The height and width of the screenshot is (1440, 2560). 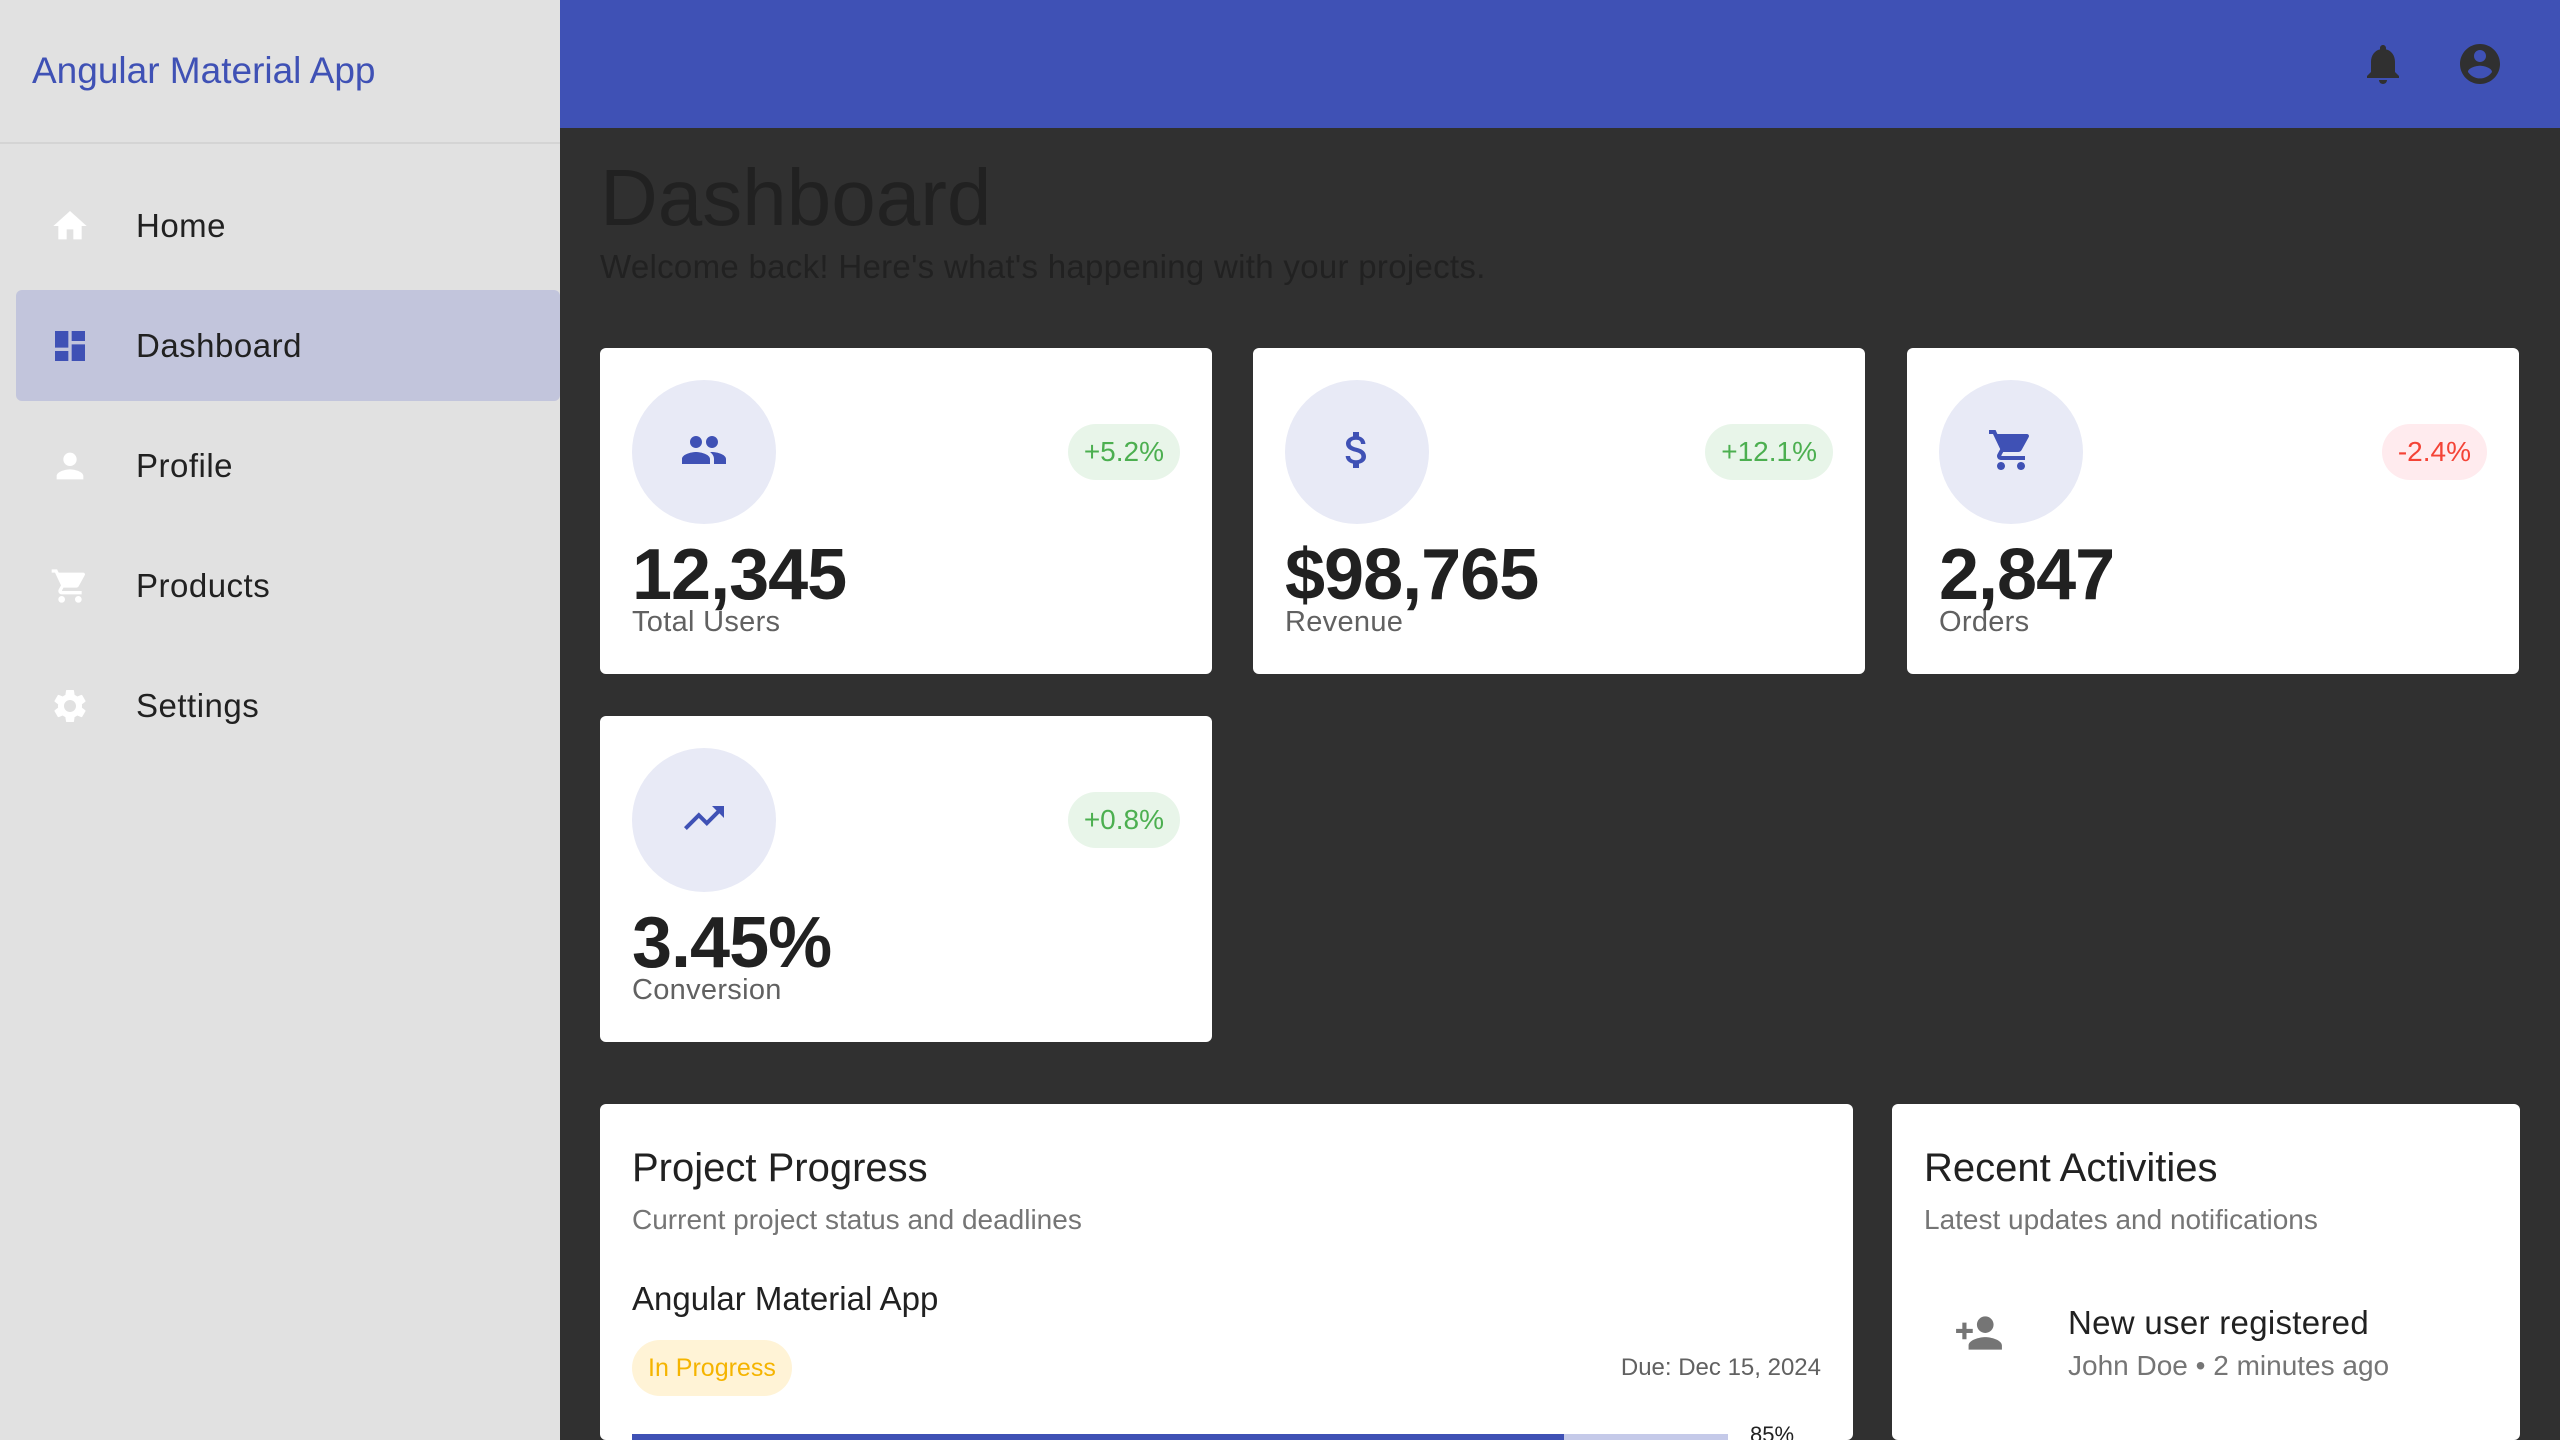 What do you see at coordinates (2434, 452) in the screenshot?
I see `change-badge: -2.4%` at bounding box center [2434, 452].